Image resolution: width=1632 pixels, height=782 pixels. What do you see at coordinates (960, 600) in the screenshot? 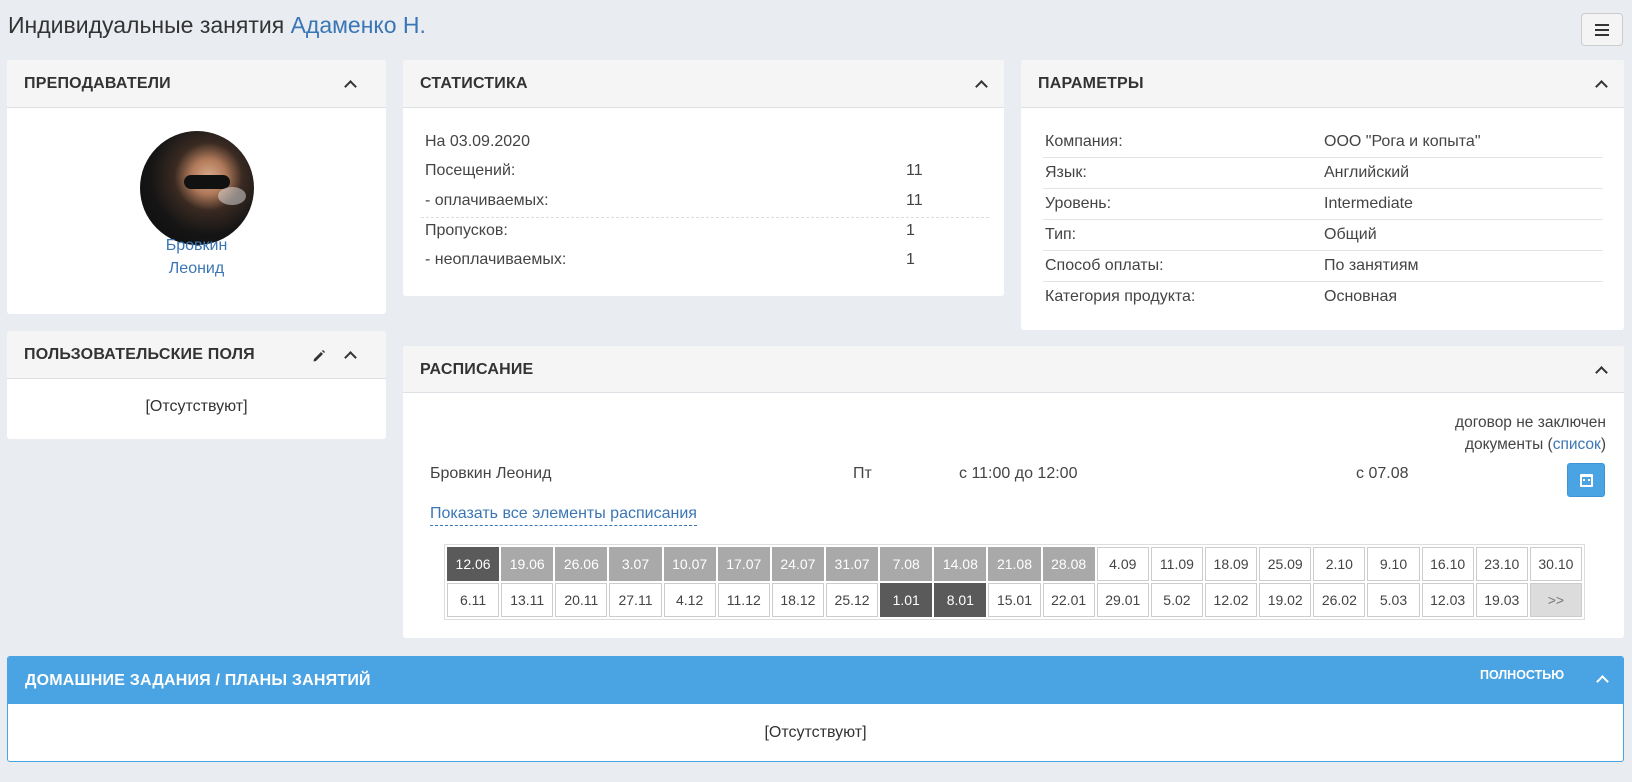
I see `schedule-date-cell: 8.01` at bounding box center [960, 600].